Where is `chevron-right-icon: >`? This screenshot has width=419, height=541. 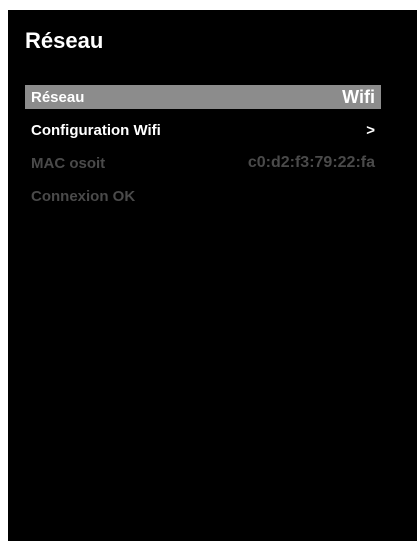
chevron-right-icon: > is located at coordinates (370, 130).